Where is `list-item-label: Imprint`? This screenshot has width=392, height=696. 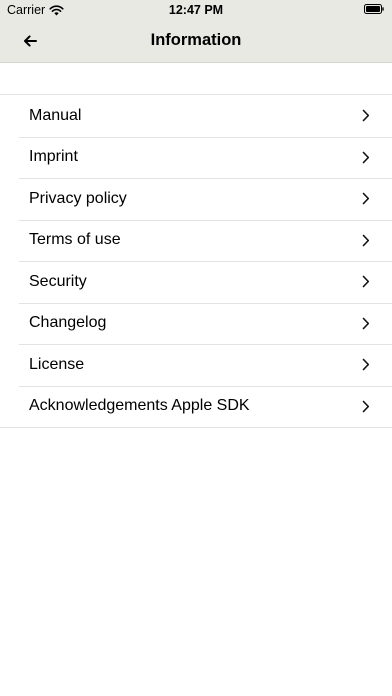
list-item-label: Imprint is located at coordinates (53, 157).